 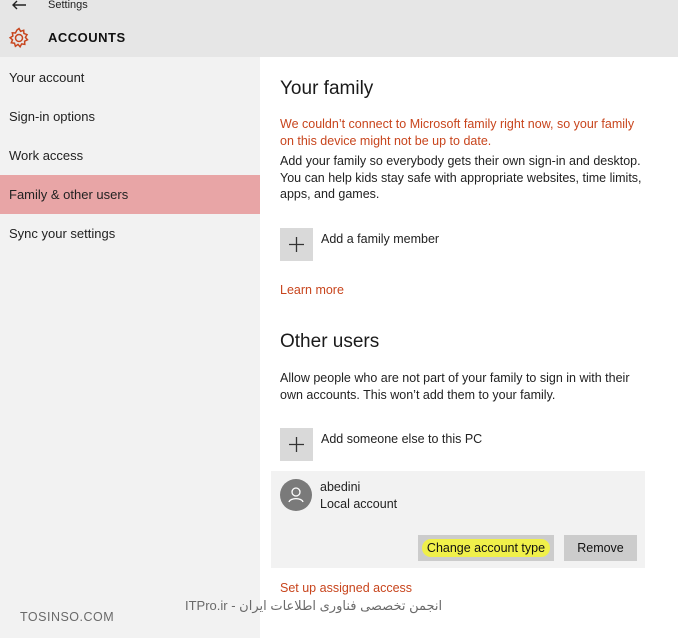 What do you see at coordinates (18, 38) in the screenshot?
I see `gear-icon` at bounding box center [18, 38].